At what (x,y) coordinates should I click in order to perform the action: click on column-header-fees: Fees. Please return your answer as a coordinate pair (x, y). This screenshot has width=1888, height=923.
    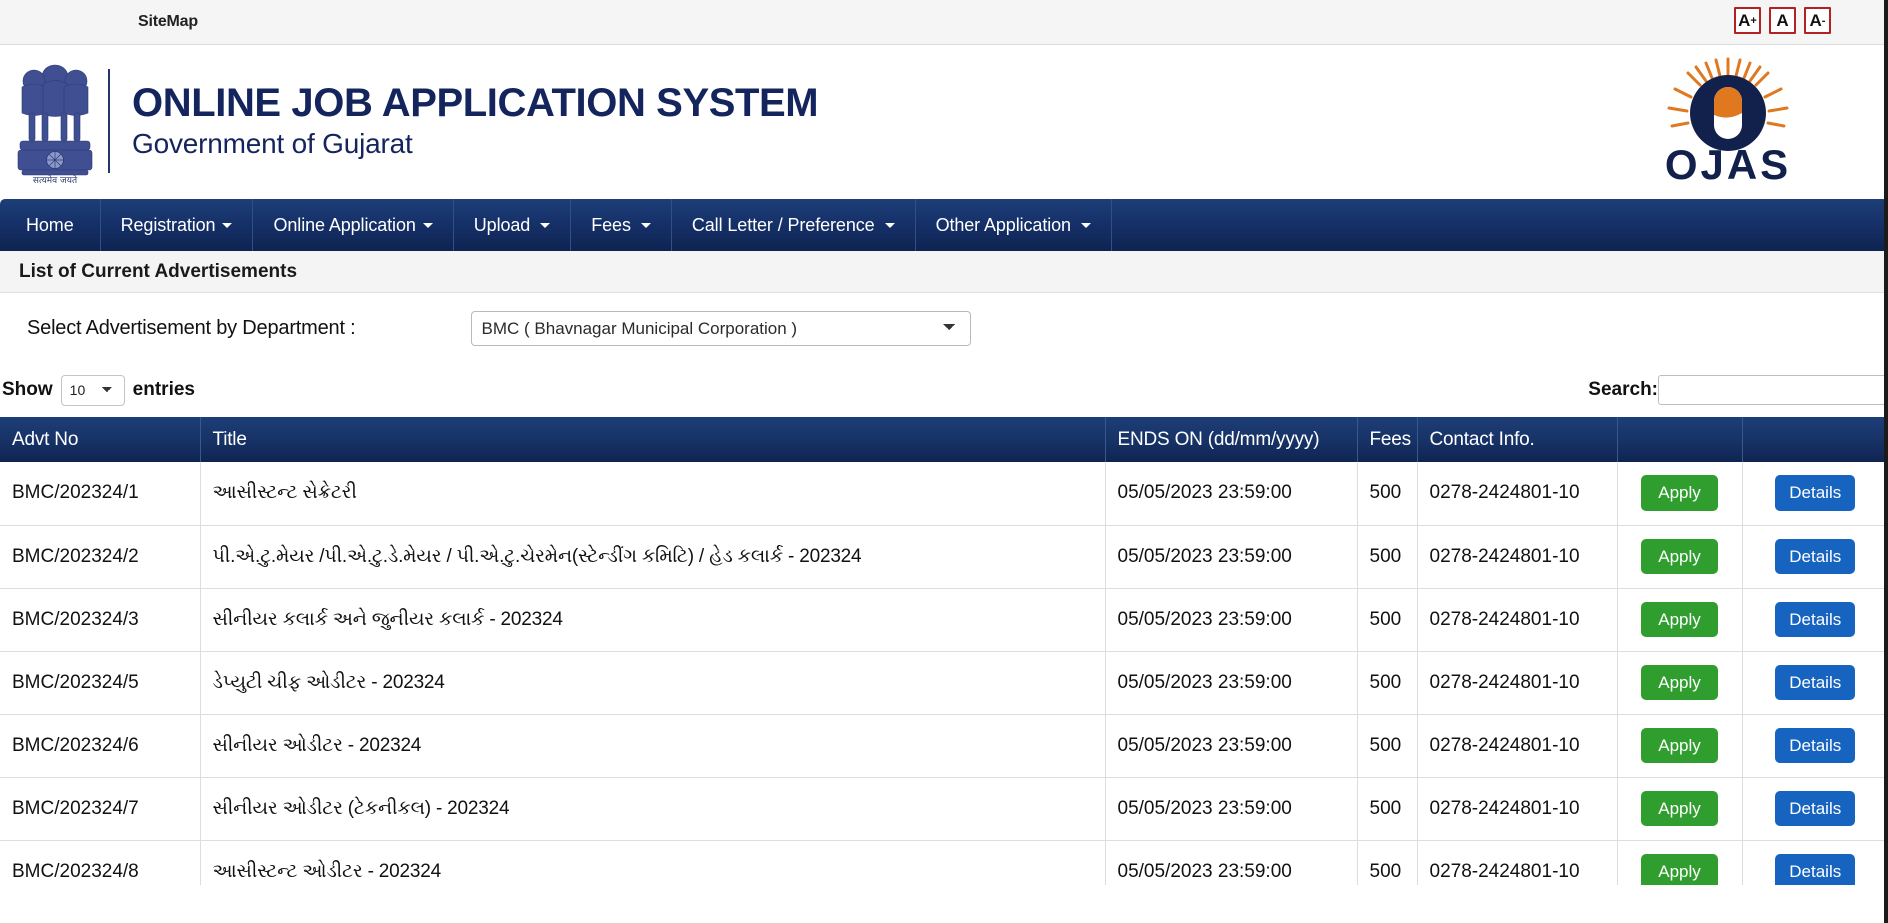
    Looking at the image, I should click on (1387, 439).